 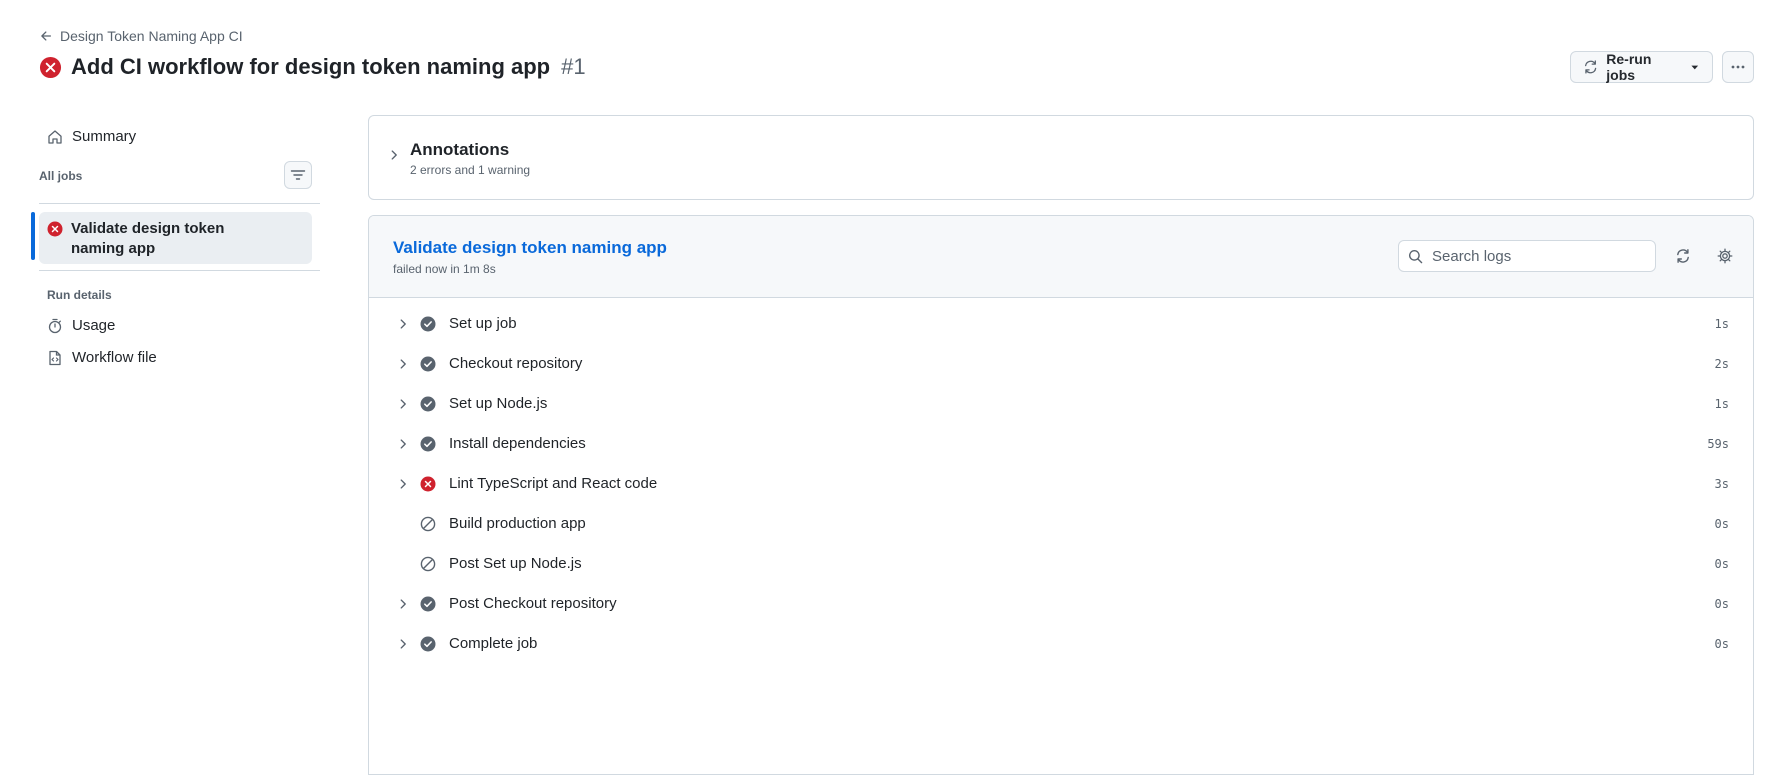 What do you see at coordinates (530, 248) in the screenshot?
I see `job-title-link: Validate design token naming app` at bounding box center [530, 248].